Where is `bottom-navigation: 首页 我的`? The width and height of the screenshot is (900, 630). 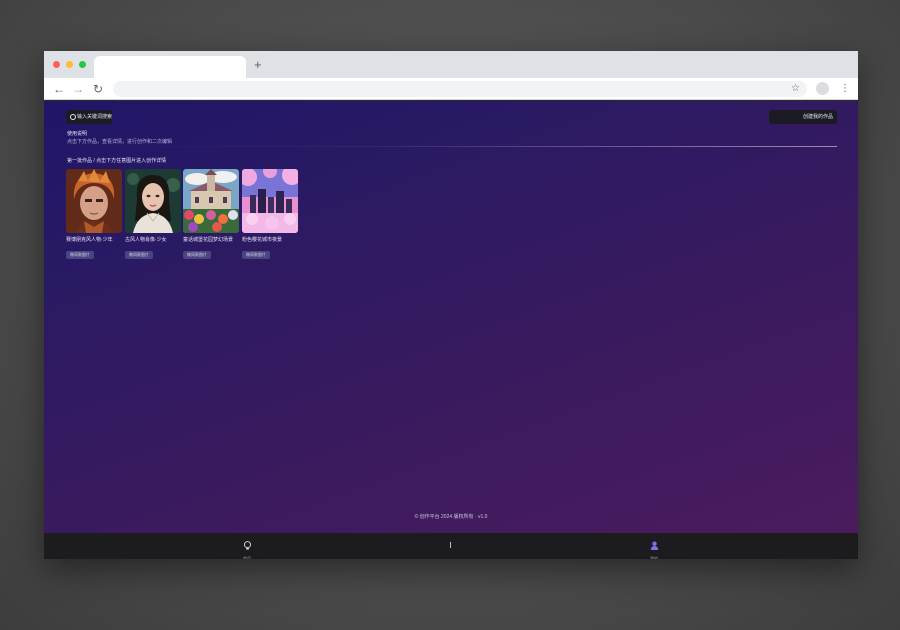 bottom-navigation: 首页 我的 is located at coordinates (451, 546).